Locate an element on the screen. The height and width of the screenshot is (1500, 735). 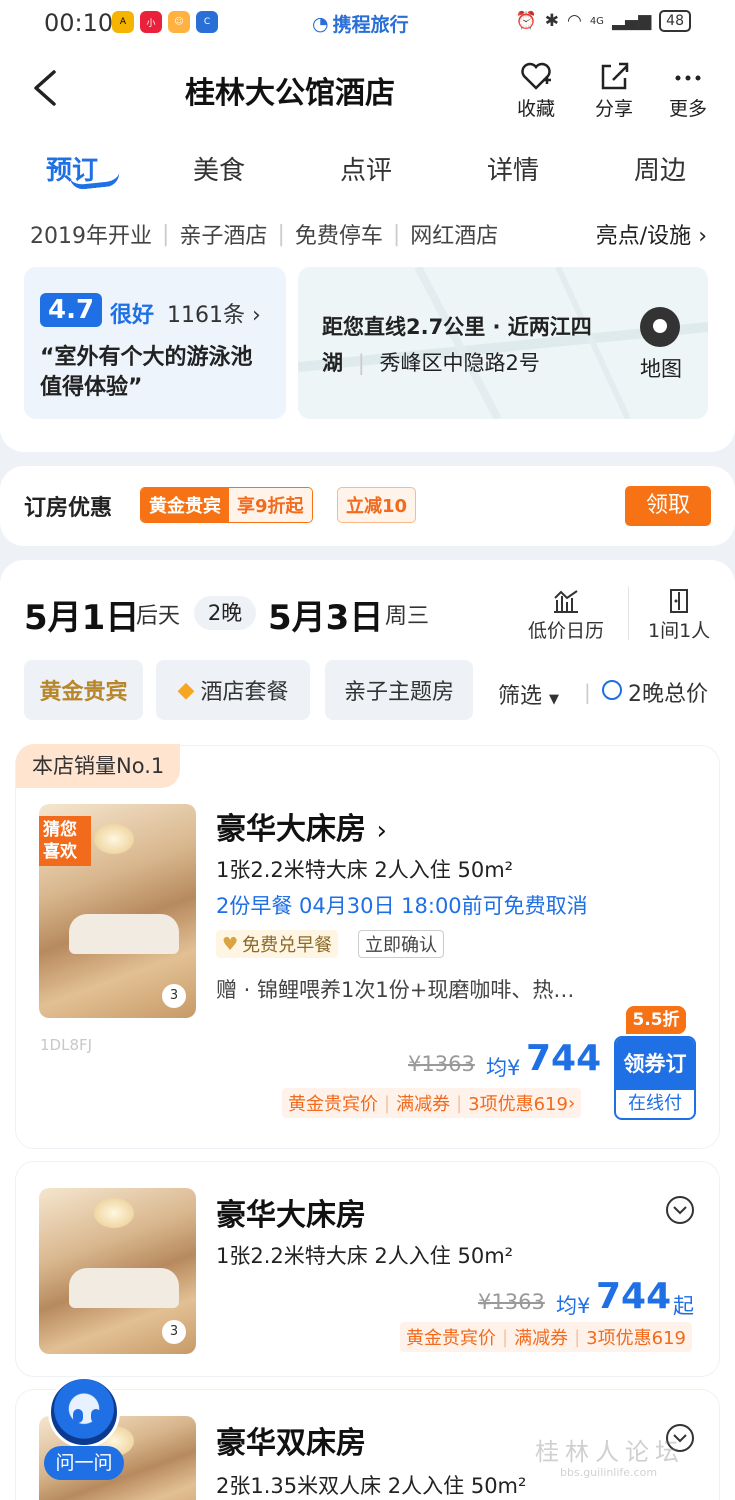
battery-indicator: 48 is located at coordinates (675, 21).